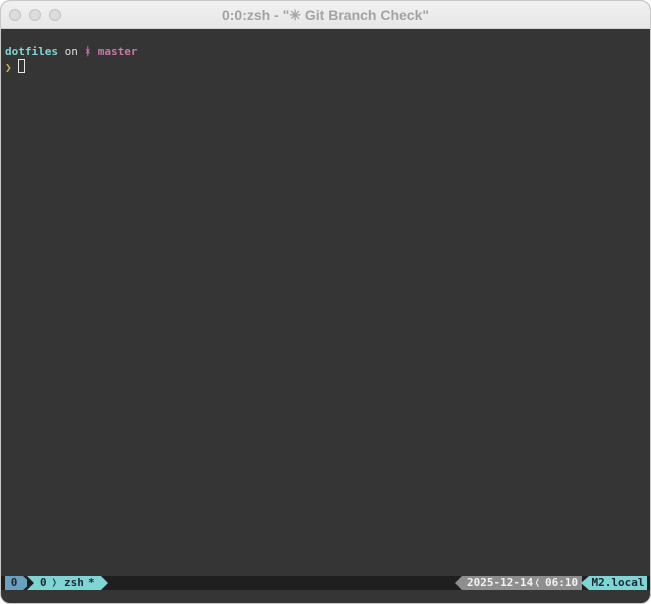 The image size is (651, 604). I want to click on prompt-on-word: on, so click(71, 51).